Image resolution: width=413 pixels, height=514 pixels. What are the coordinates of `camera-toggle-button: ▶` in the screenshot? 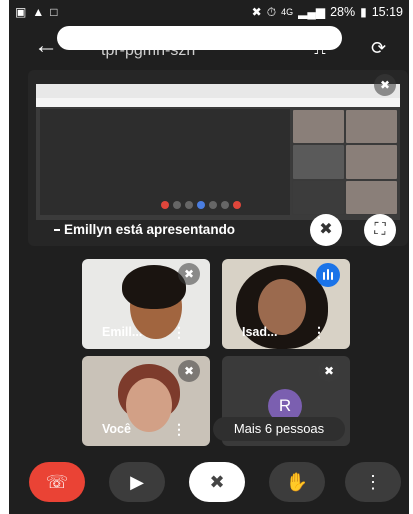 It's located at (137, 482).